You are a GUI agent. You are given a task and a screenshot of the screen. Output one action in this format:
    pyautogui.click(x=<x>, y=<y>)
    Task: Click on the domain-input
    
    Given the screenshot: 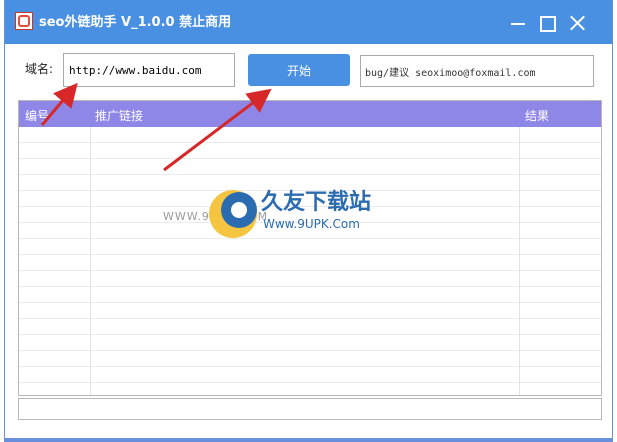 What is the action you would take?
    pyautogui.click(x=149, y=70)
    